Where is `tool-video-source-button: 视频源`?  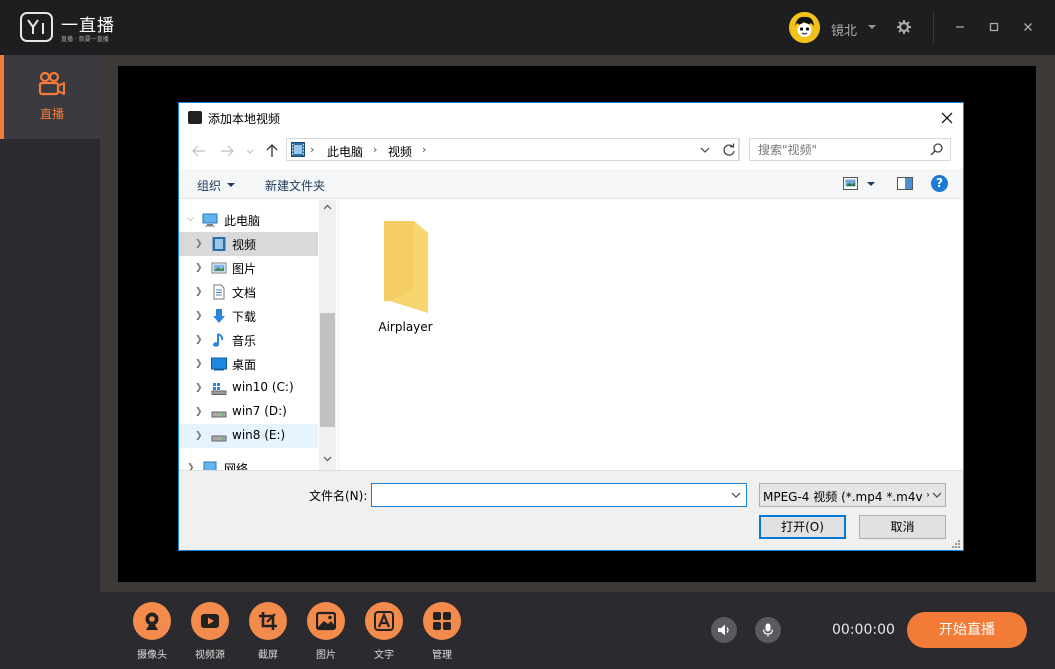 tool-video-source-button: 视频源 is located at coordinates (211, 631).